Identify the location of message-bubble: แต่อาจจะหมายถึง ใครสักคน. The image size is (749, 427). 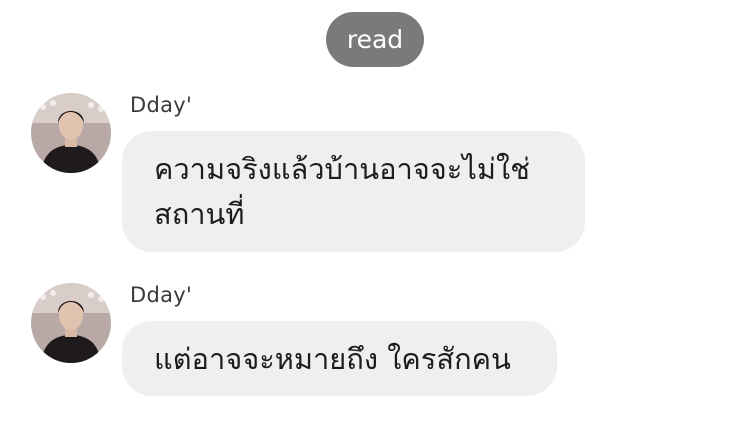
(339, 358).